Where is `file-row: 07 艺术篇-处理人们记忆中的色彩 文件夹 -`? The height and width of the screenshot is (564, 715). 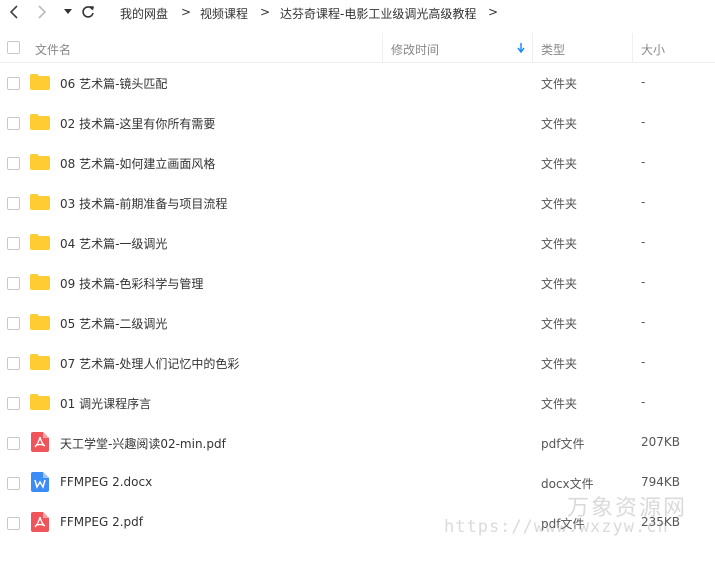
file-row: 07 艺术篇-处理人们记忆中的色彩 文件夹 - is located at coordinates (357, 363).